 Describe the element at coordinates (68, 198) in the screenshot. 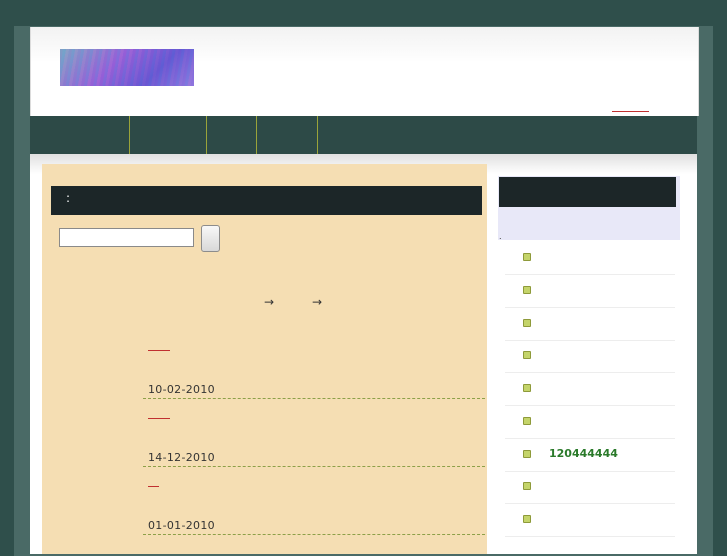

I see `main-title: :` at that location.